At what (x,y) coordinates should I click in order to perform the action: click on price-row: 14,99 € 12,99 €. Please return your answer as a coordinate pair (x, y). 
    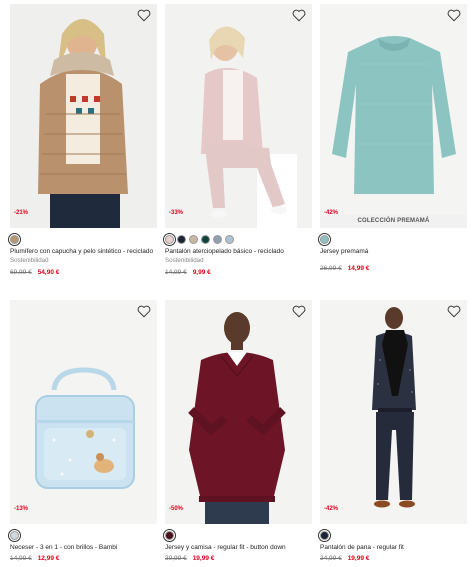
    Looking at the image, I should click on (83, 558).